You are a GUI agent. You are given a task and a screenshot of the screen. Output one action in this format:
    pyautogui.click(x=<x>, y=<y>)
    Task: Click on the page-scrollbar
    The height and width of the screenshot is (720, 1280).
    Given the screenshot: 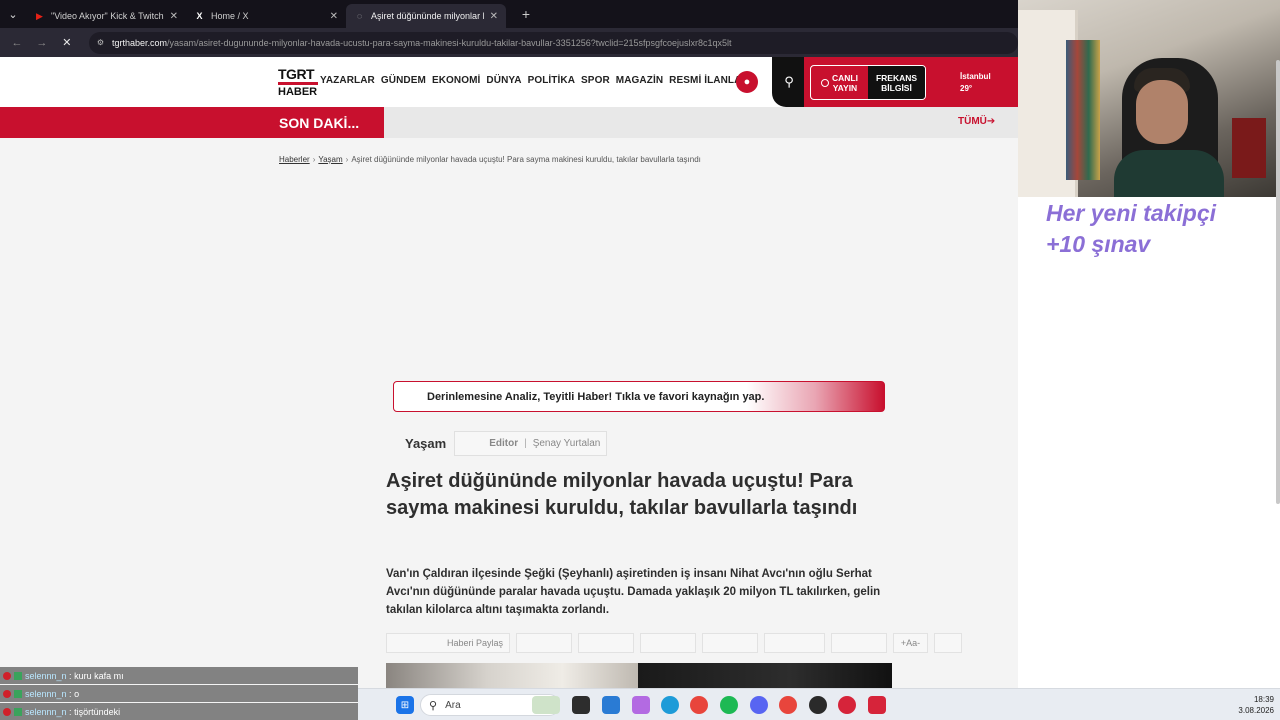 What is the action you would take?
    pyautogui.click(x=1278, y=282)
    